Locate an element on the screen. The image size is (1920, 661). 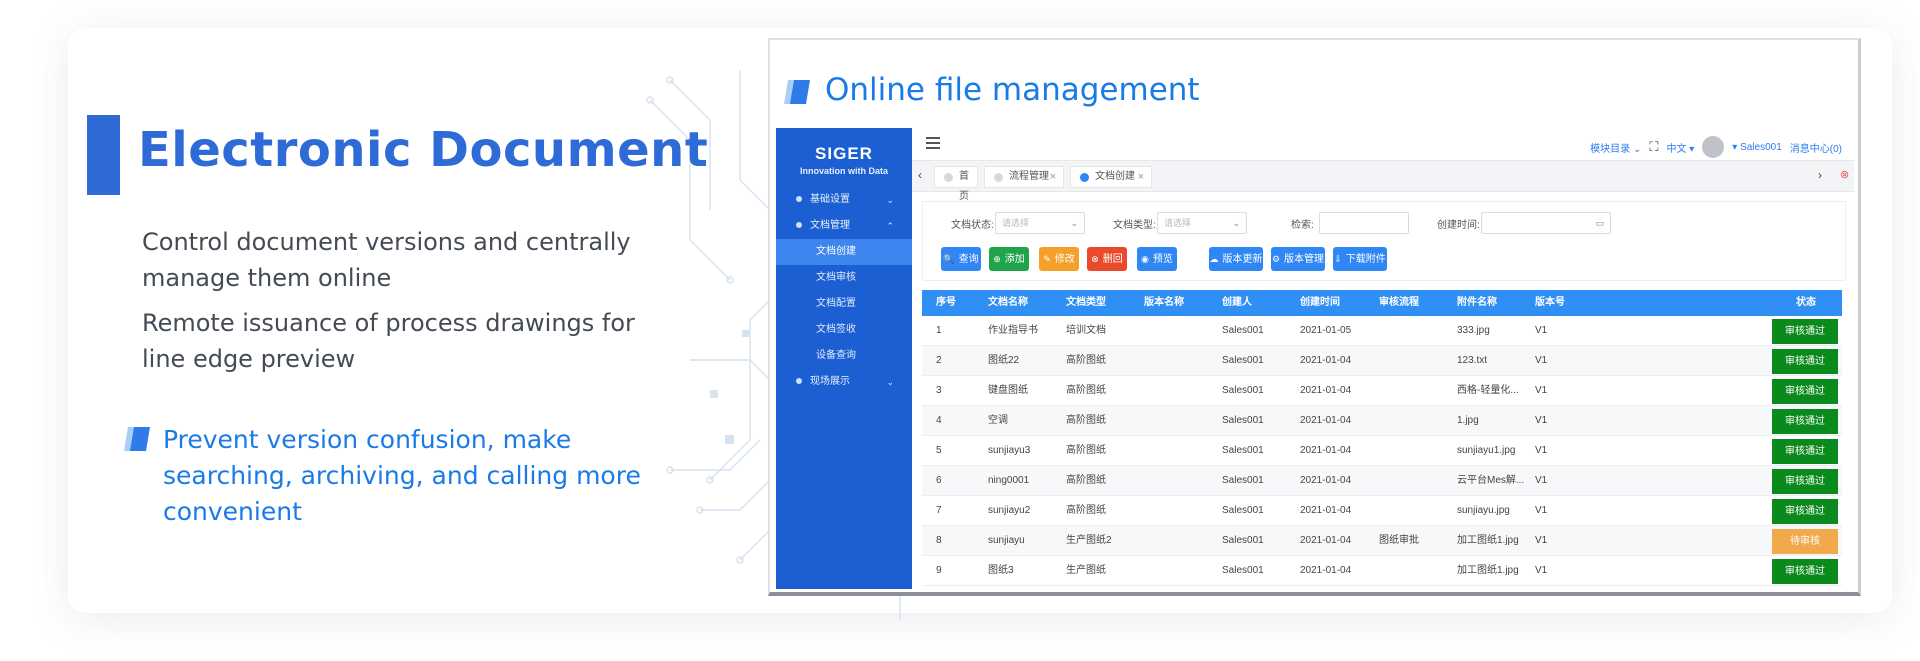
sidebar-subitem-document-config: 文档配置 is located at coordinates (844, 304).